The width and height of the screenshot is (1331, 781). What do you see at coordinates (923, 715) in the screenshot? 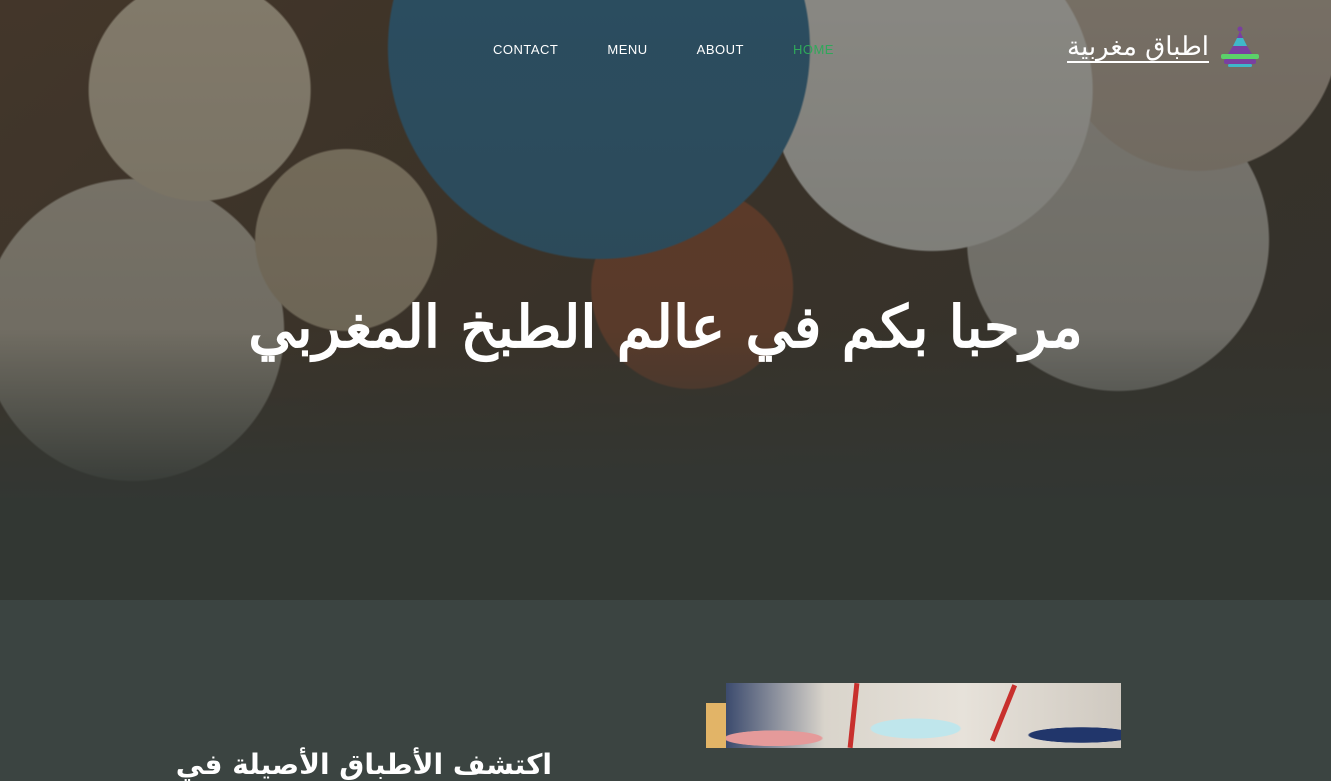
I see `plates-and-utensils-photo` at bounding box center [923, 715].